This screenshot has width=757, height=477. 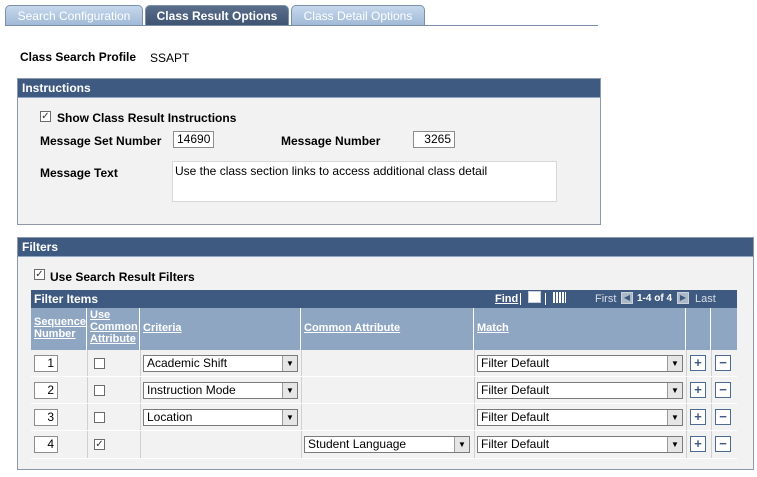 What do you see at coordinates (45, 116) in the screenshot?
I see `show-instructions-checkbox: ✓` at bounding box center [45, 116].